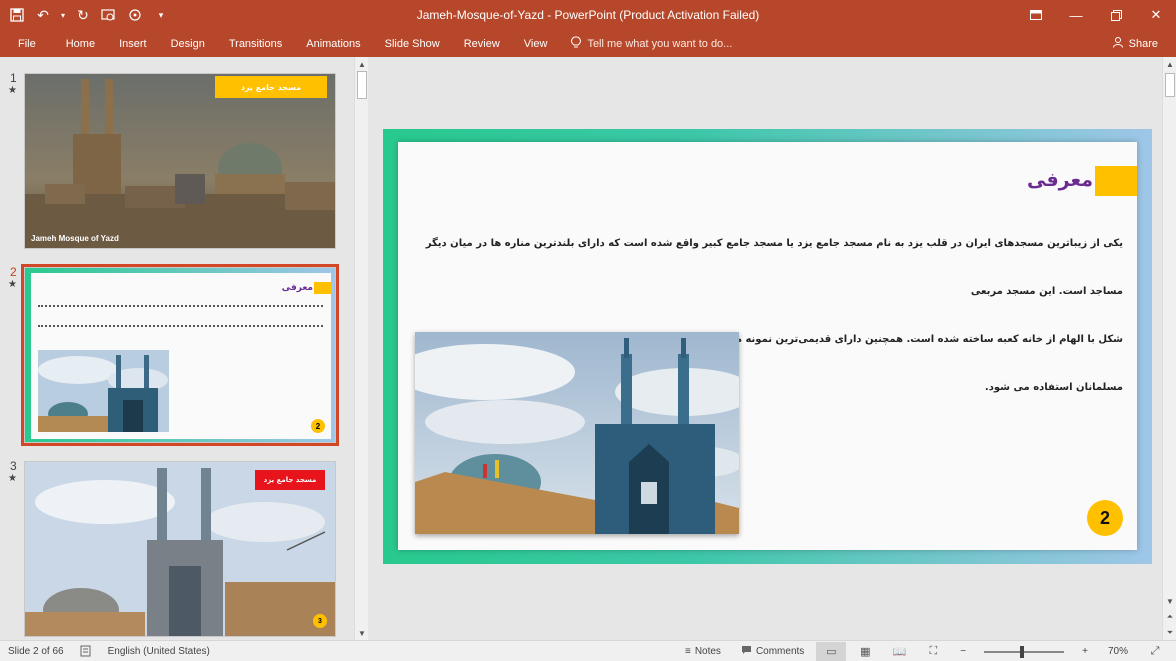  I want to click on thumbnail-page-number: 2, so click(318, 426).